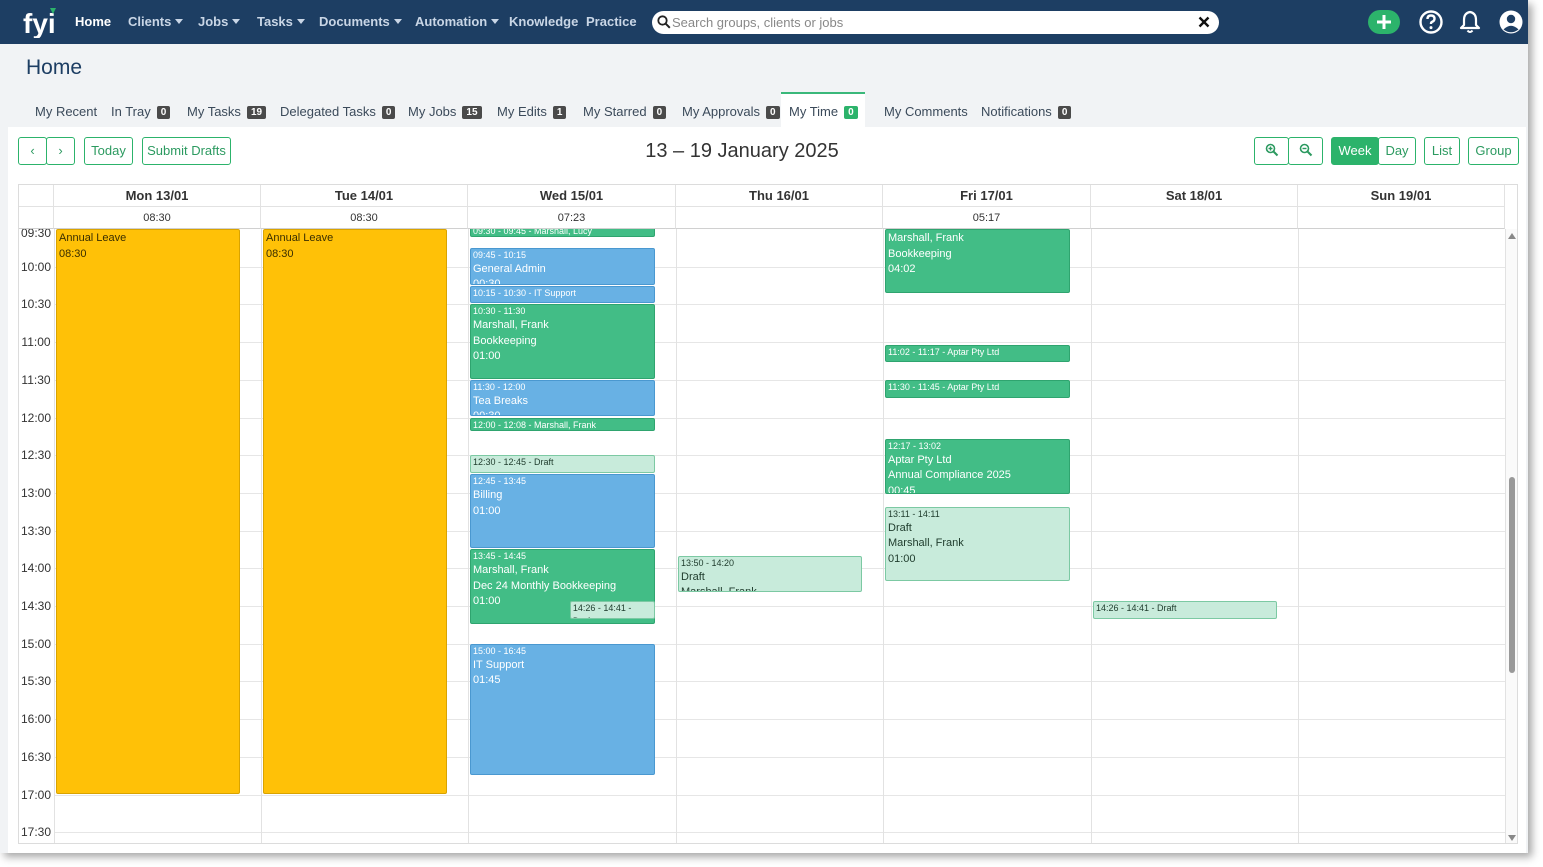  Describe the element at coordinates (1512, 575) in the screenshot. I see `scroll-thumb` at that location.